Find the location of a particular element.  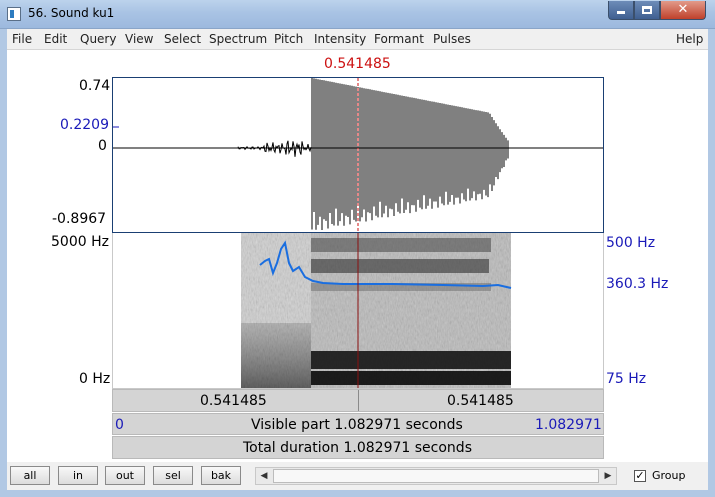

cursor-time-label: 0.541485 is located at coordinates (357, 64).